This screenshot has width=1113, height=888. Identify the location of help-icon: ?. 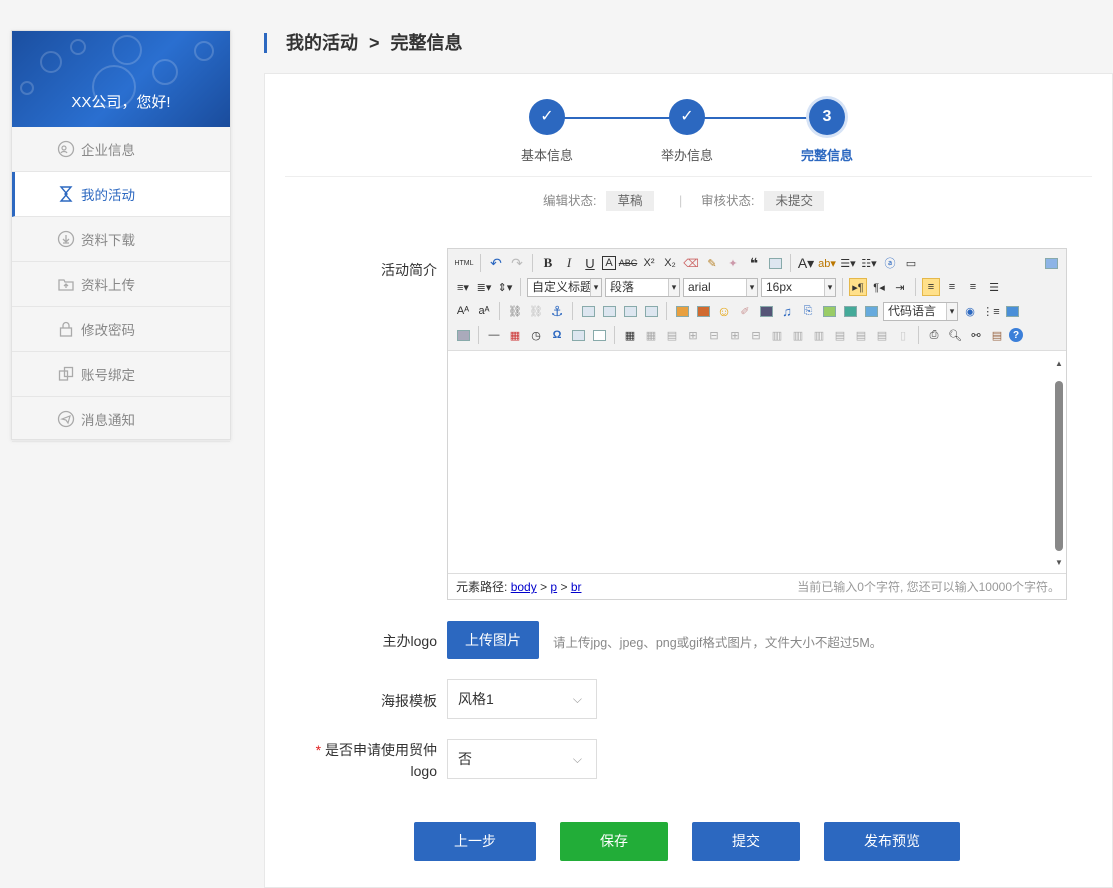
(1016, 335).